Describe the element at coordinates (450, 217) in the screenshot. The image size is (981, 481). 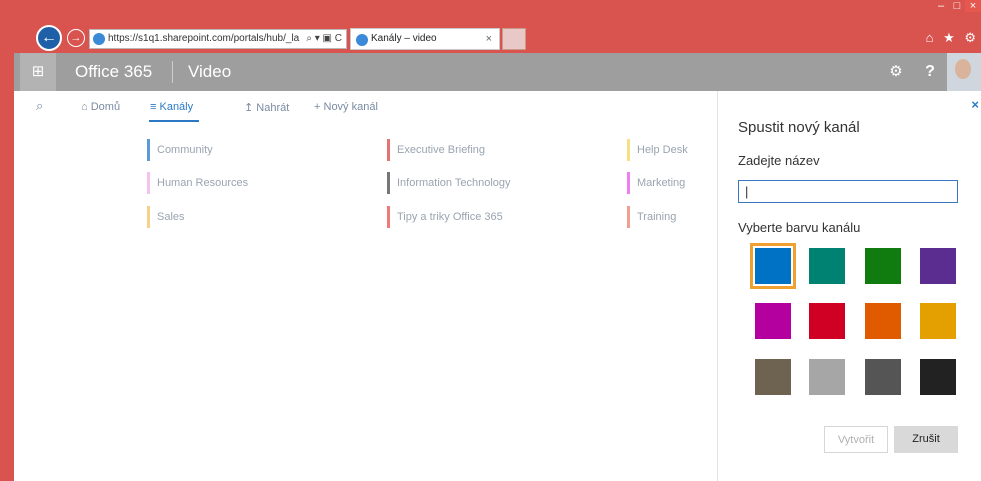
I see `channel-name: Tipy a triky Office 365` at that location.